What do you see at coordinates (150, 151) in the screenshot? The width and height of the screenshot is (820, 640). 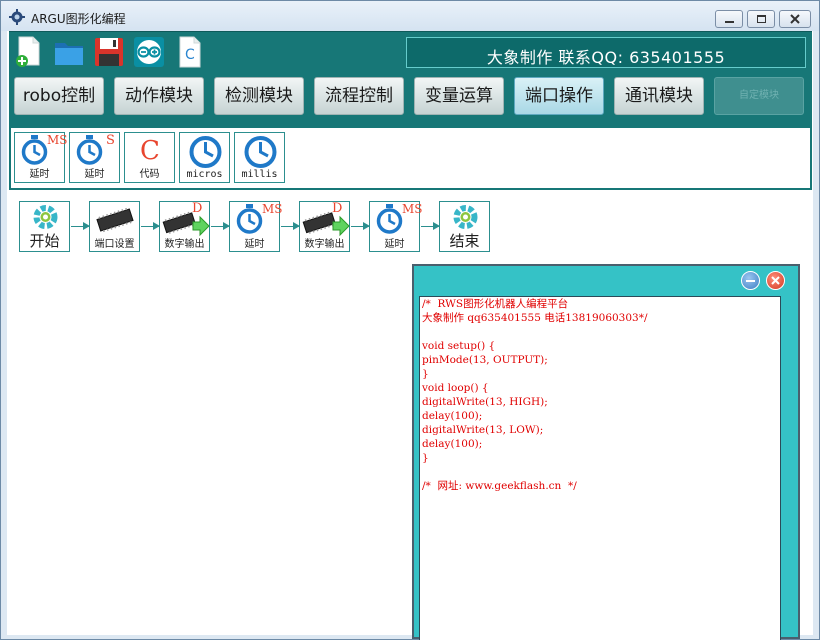 I see `code-icon: C` at bounding box center [150, 151].